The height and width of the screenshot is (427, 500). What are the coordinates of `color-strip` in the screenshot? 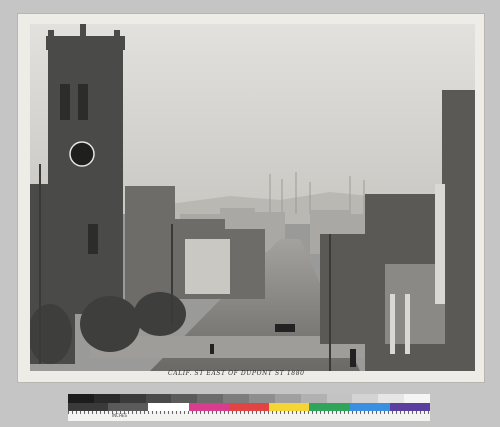 It's located at (249, 407).